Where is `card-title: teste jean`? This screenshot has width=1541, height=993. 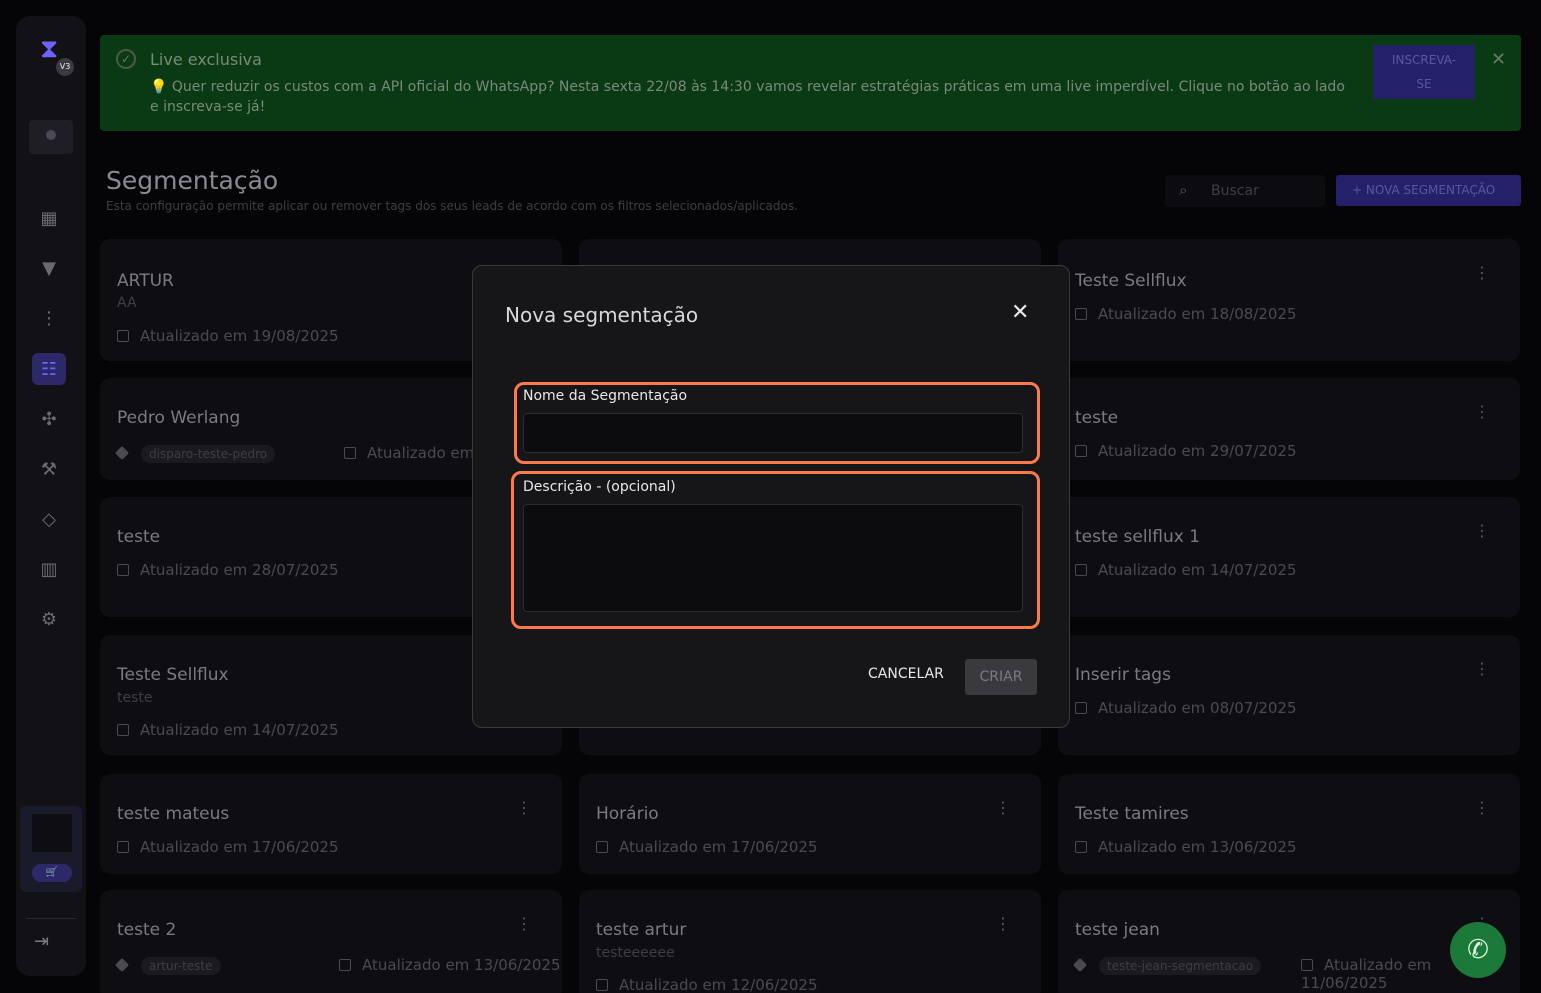
card-title: teste jean is located at coordinates (1117, 930).